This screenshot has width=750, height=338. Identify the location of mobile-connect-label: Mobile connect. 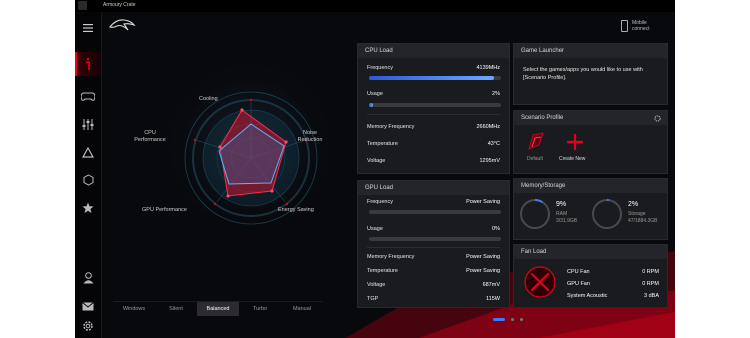
(641, 26).